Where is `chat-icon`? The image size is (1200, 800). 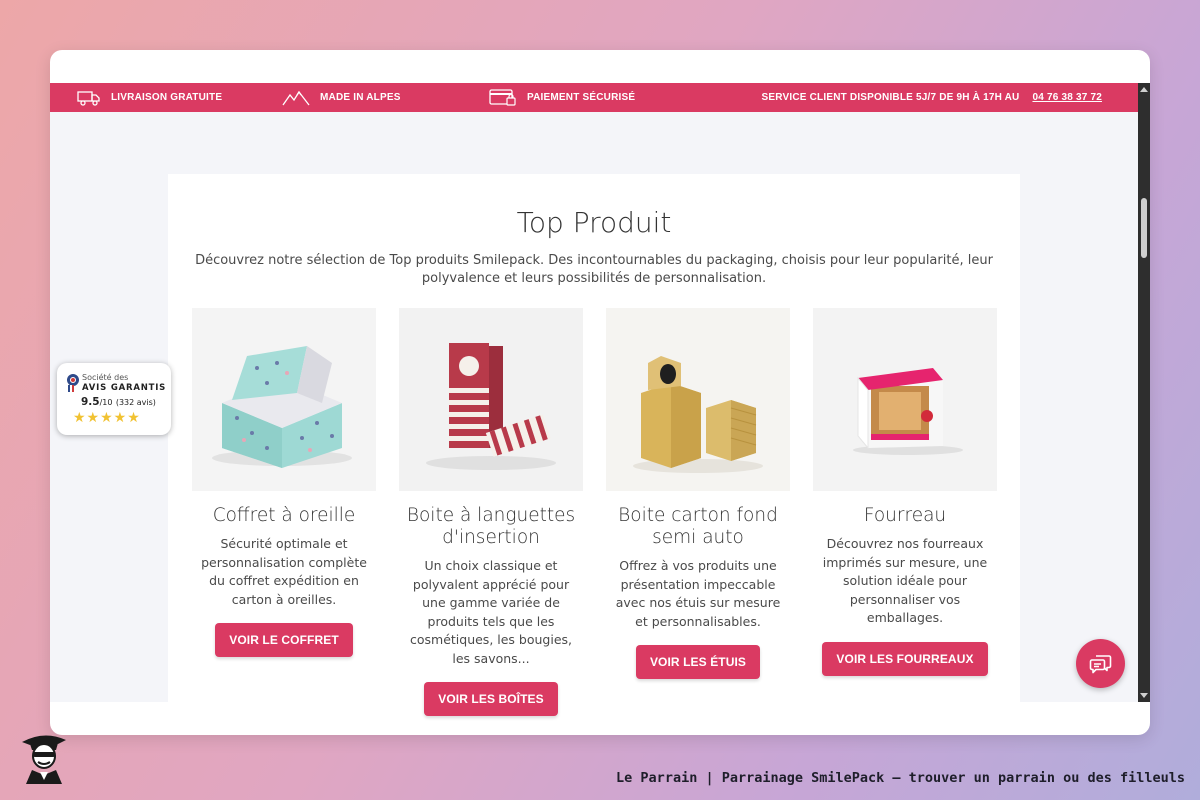
chat-icon is located at coordinates (1100, 663).